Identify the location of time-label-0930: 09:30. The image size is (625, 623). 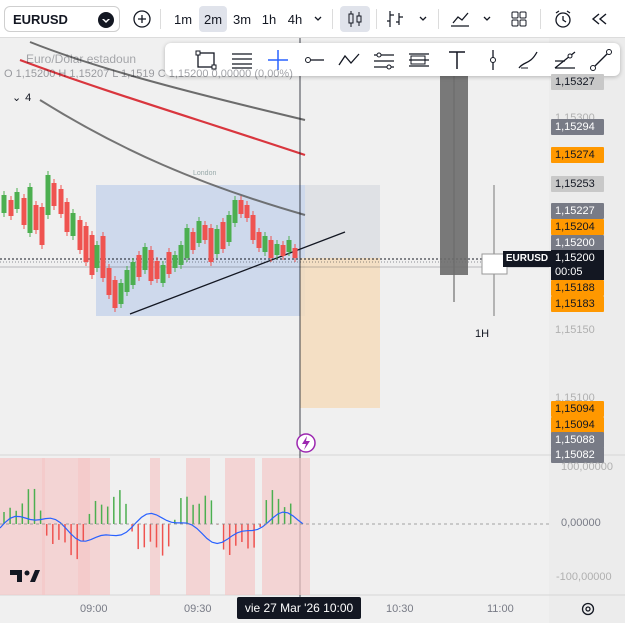
(198, 609).